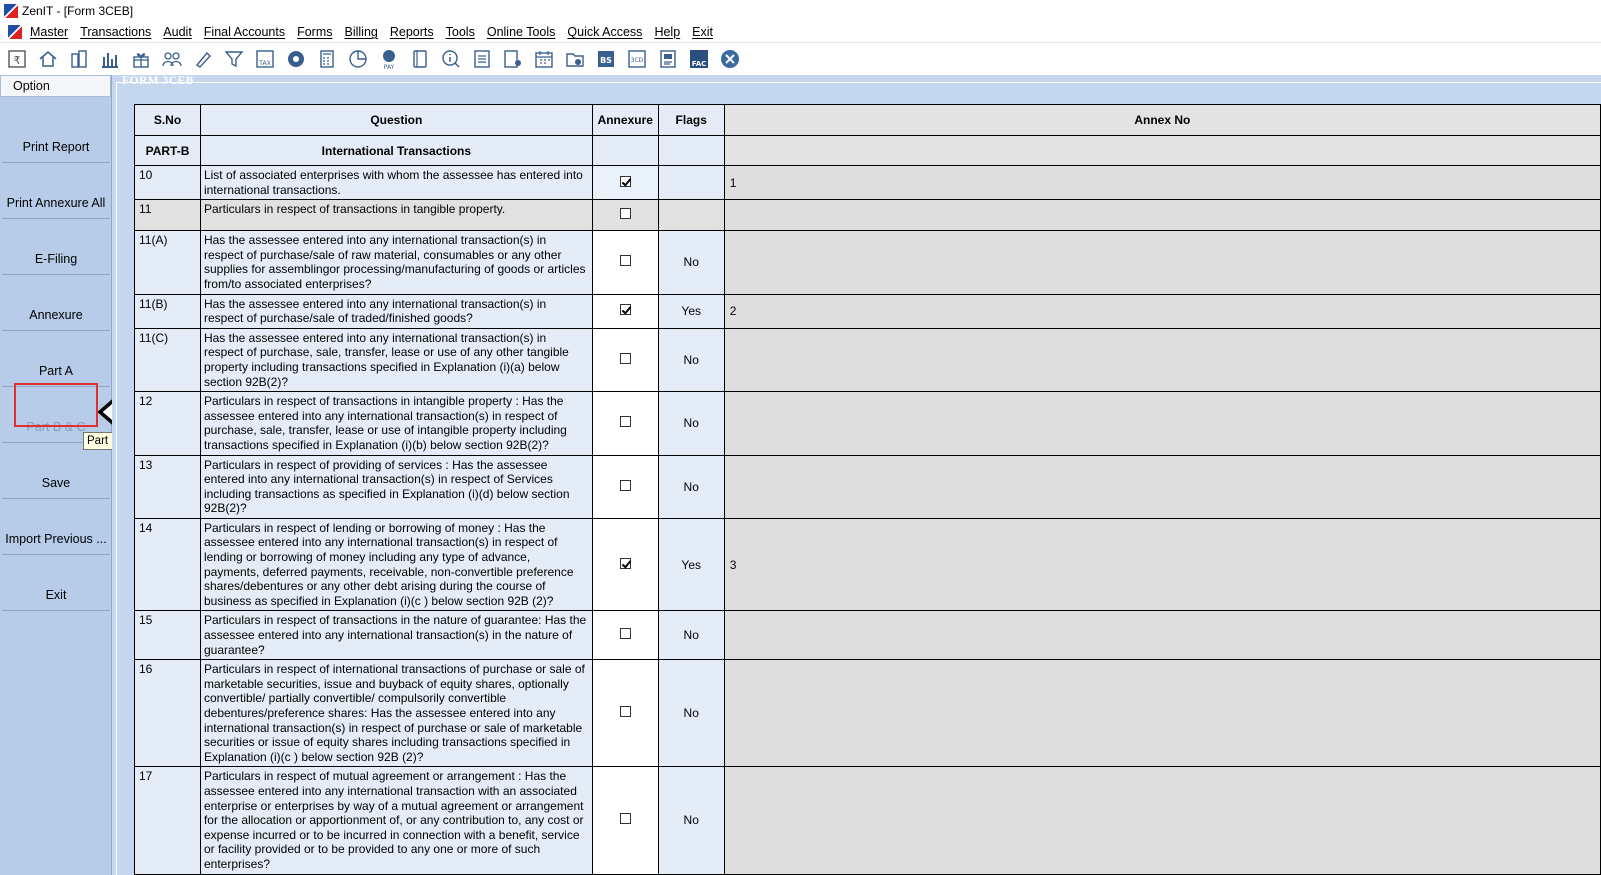  Describe the element at coordinates (167, 311) in the screenshot. I see `row-sno: 11(B)` at that location.